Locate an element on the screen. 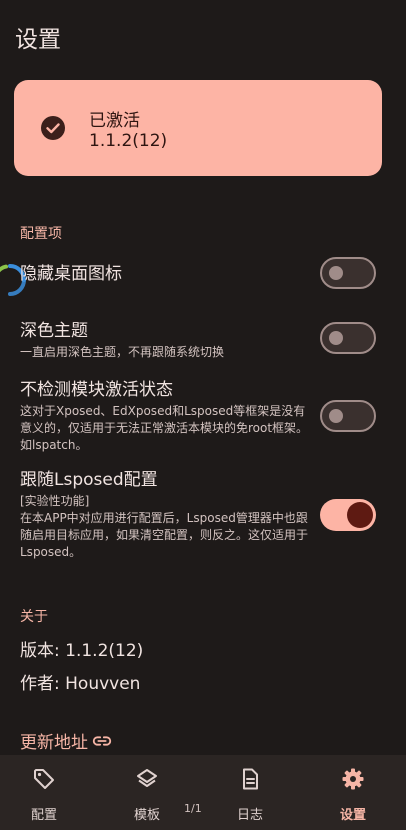  pref-title: 跟随Lsposed配置 is located at coordinates (89, 480).